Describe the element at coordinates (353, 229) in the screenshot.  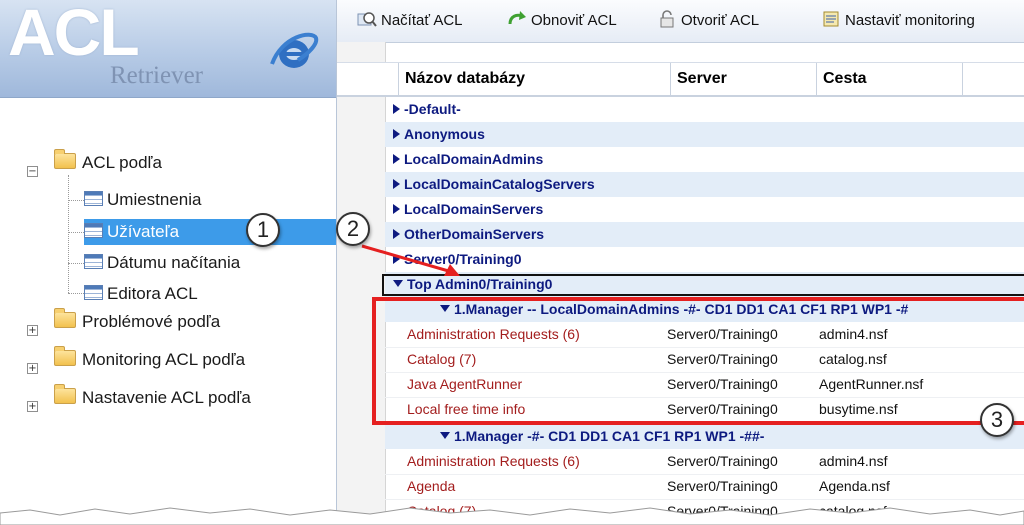
I see `callout-badge-2: 2` at that location.